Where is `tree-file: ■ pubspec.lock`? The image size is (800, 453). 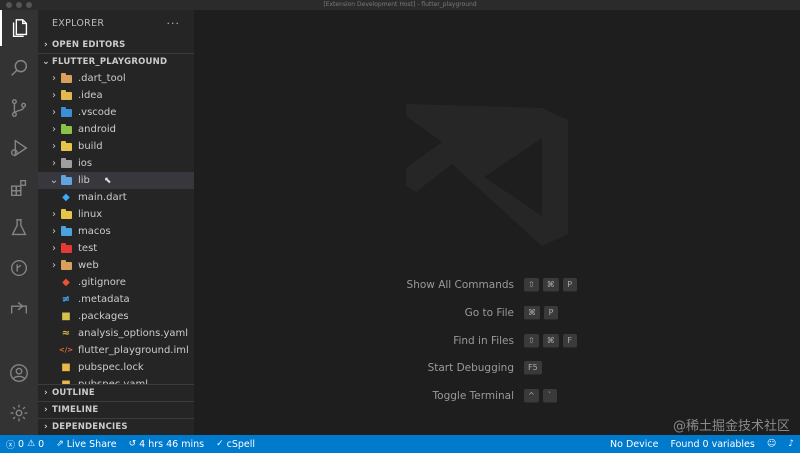
tree-file: ■ pubspec.lock is located at coordinates (116, 367).